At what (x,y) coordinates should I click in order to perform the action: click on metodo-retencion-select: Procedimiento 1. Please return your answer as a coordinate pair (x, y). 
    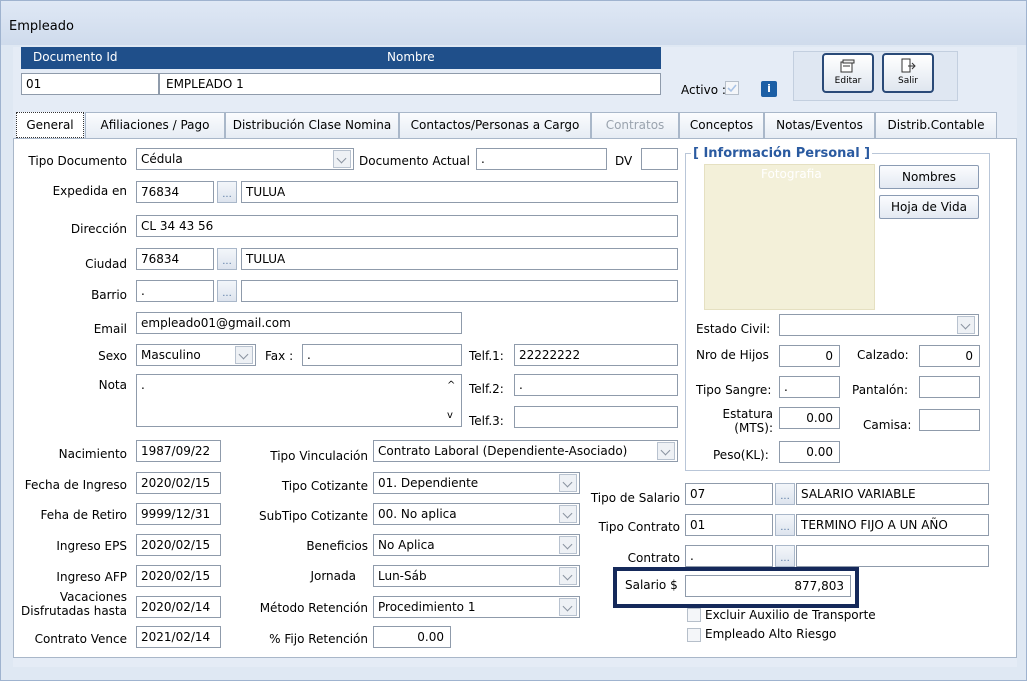
    Looking at the image, I should click on (476, 607).